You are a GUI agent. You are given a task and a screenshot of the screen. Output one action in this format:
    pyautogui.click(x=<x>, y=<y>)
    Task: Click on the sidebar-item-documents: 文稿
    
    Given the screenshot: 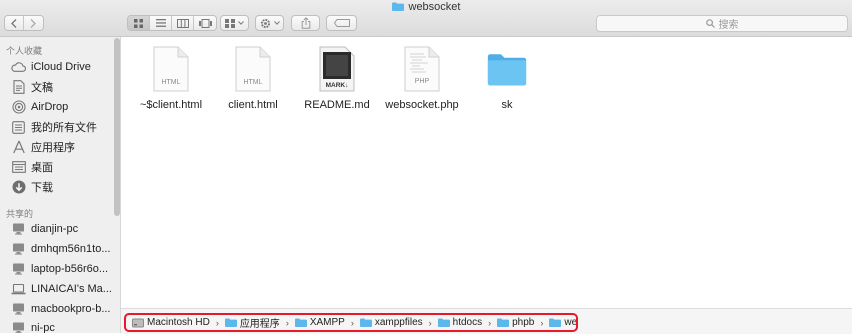 What is the action you would take?
    pyautogui.click(x=32, y=87)
    